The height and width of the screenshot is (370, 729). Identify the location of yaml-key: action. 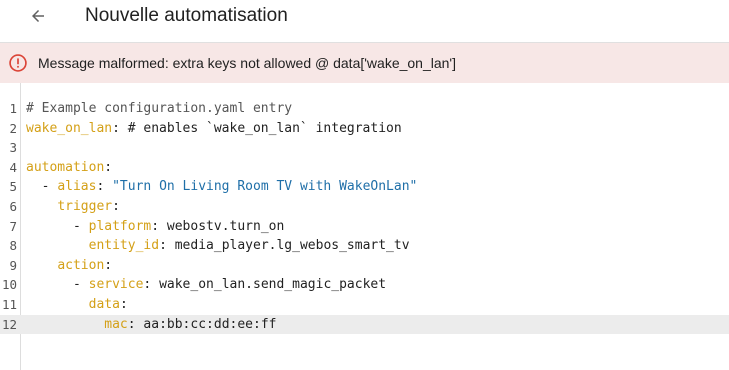
(81, 265).